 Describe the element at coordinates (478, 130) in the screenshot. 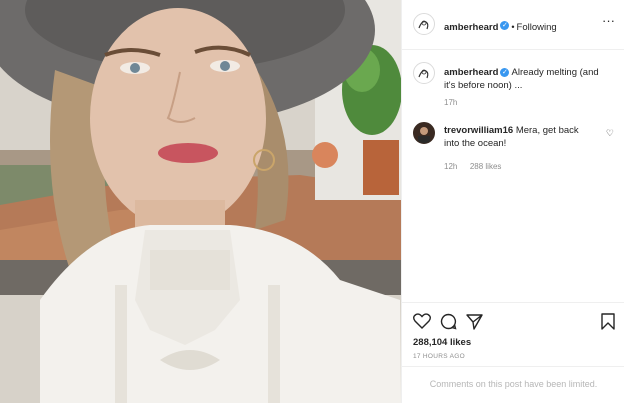

I see `commenter-username: trevorwilliam16` at that location.